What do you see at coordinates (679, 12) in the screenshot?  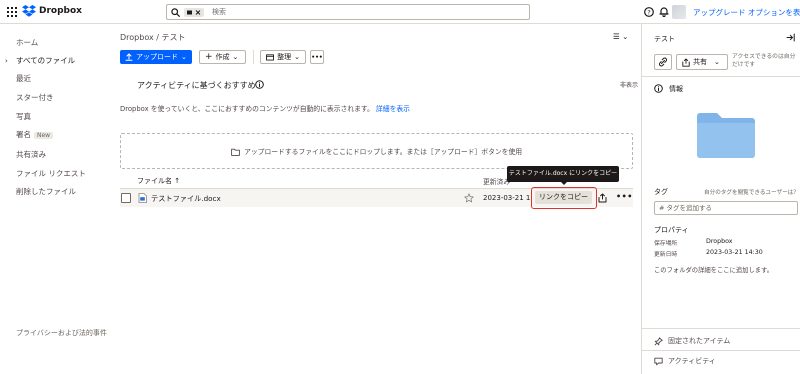 I see `avatar` at bounding box center [679, 12].